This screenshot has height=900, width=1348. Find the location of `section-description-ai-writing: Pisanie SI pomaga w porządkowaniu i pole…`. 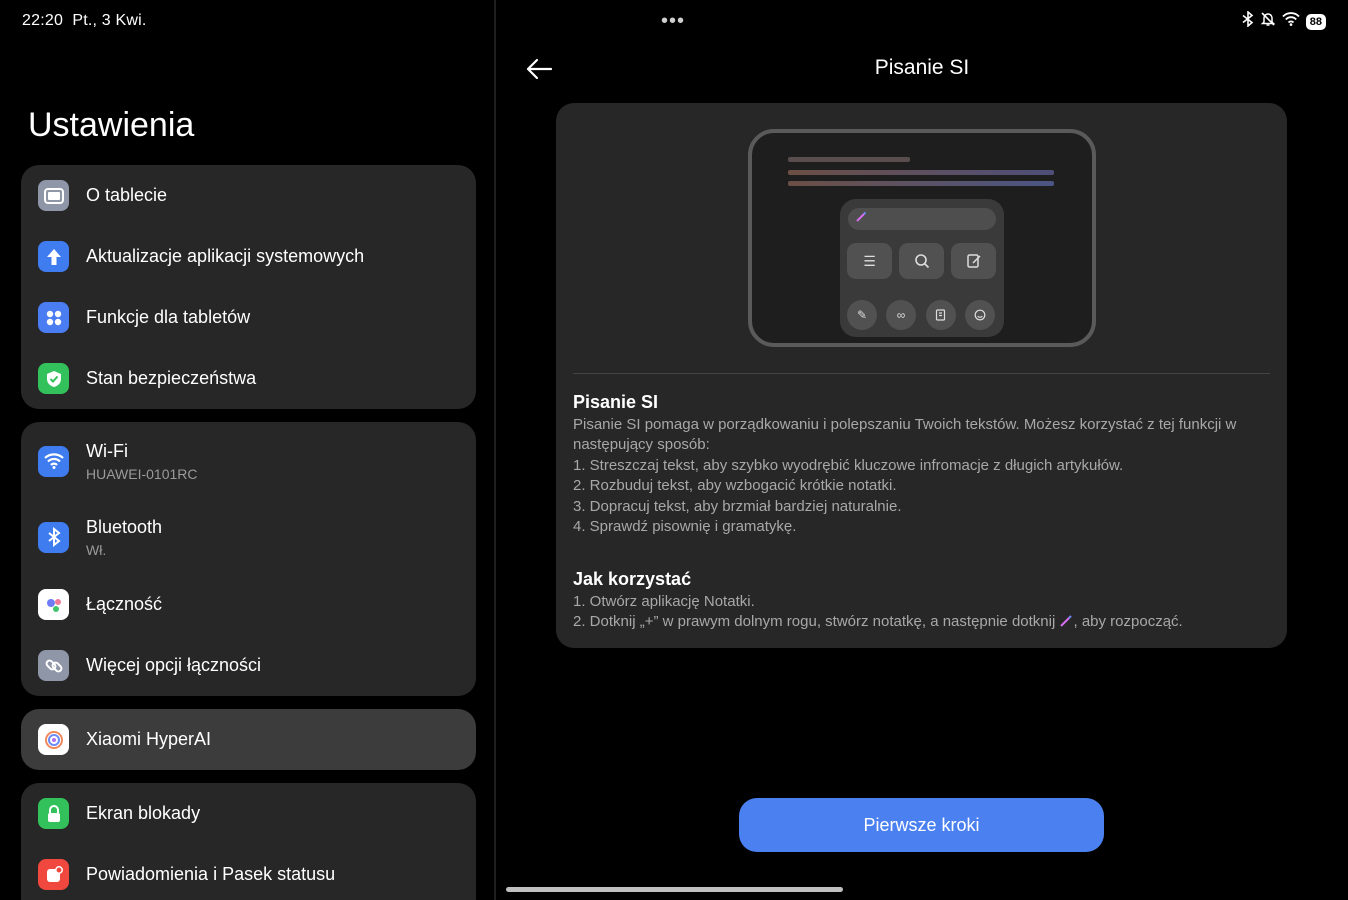

section-description-ai-writing: Pisanie SI pomaga w porządkowaniu i pole… is located at coordinates (923, 476).